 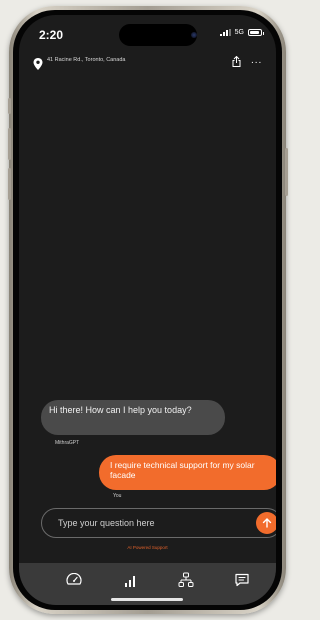 I want to click on nav-analytics, so click(x=131, y=580).